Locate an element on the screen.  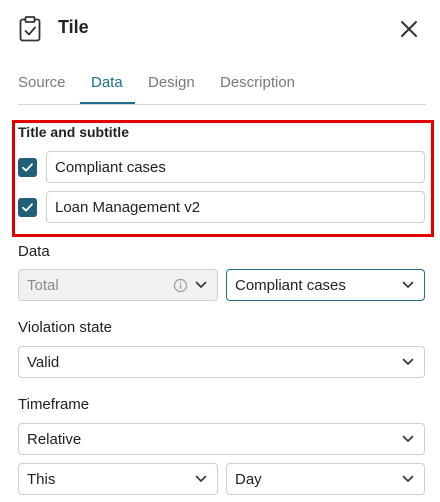
tab-source: Source is located at coordinates (42, 82).